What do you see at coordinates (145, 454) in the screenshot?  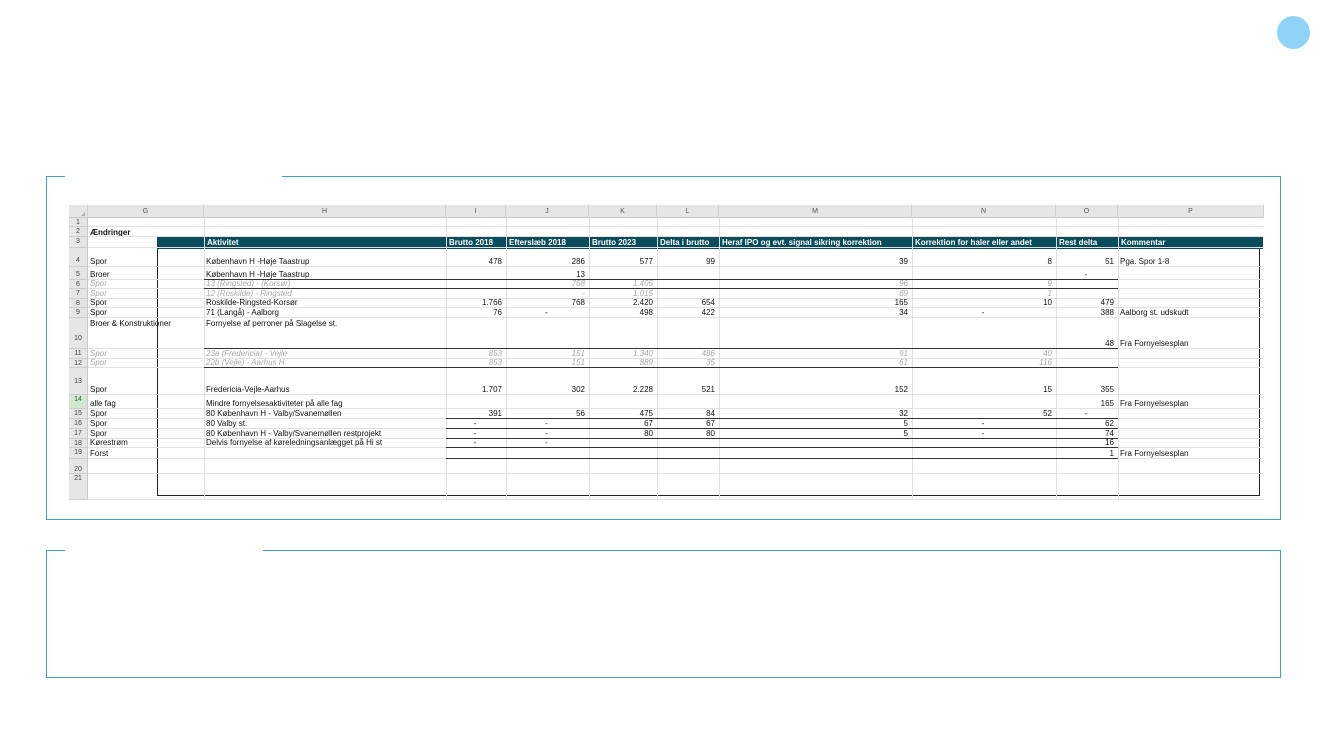 I see `cell-g19: Forst` at bounding box center [145, 454].